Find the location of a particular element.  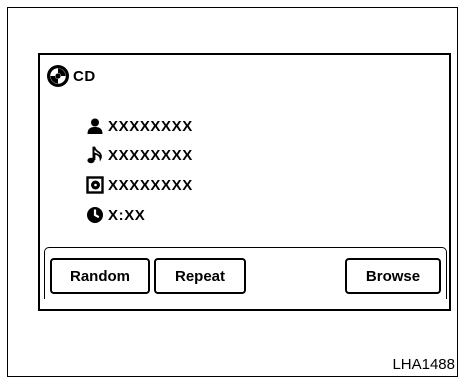

song-row: XXXXXXXX is located at coordinates (139, 155).